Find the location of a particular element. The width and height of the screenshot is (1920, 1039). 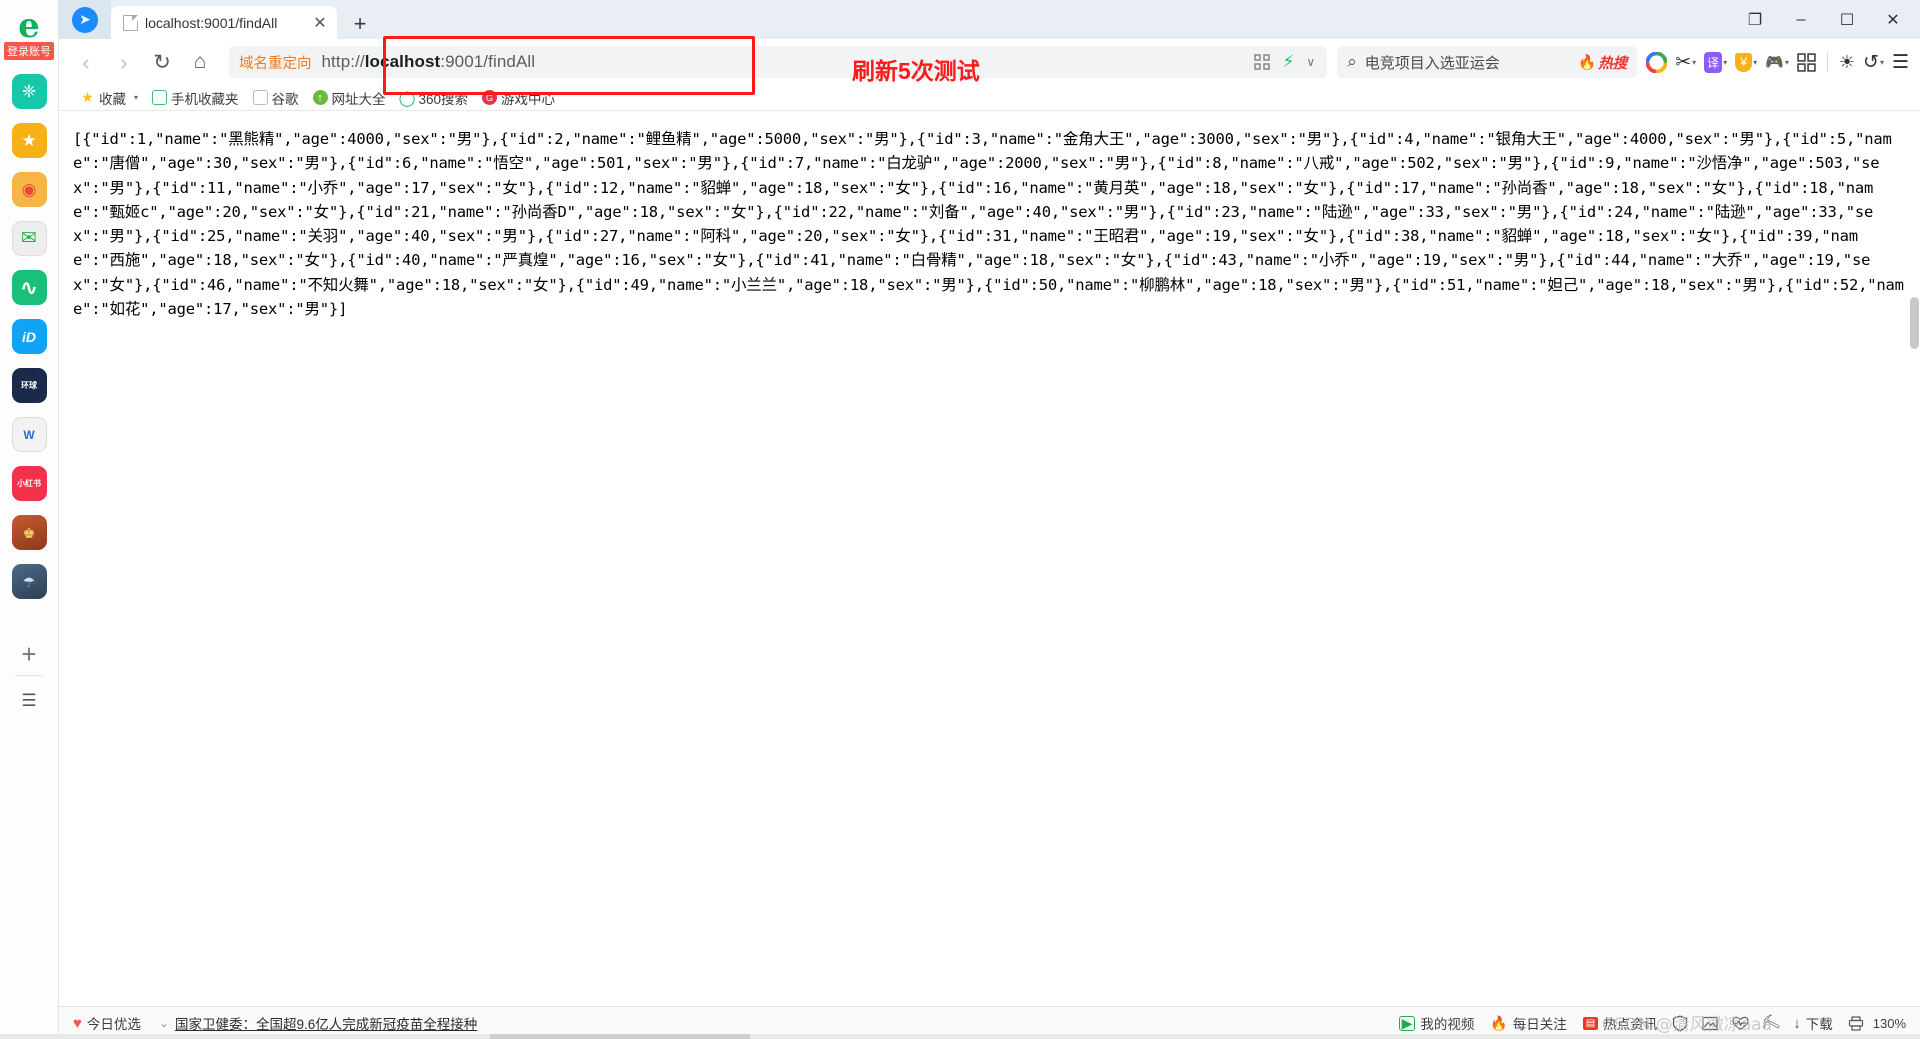

sidebar-add-button: + is located at coordinates (29, 654).